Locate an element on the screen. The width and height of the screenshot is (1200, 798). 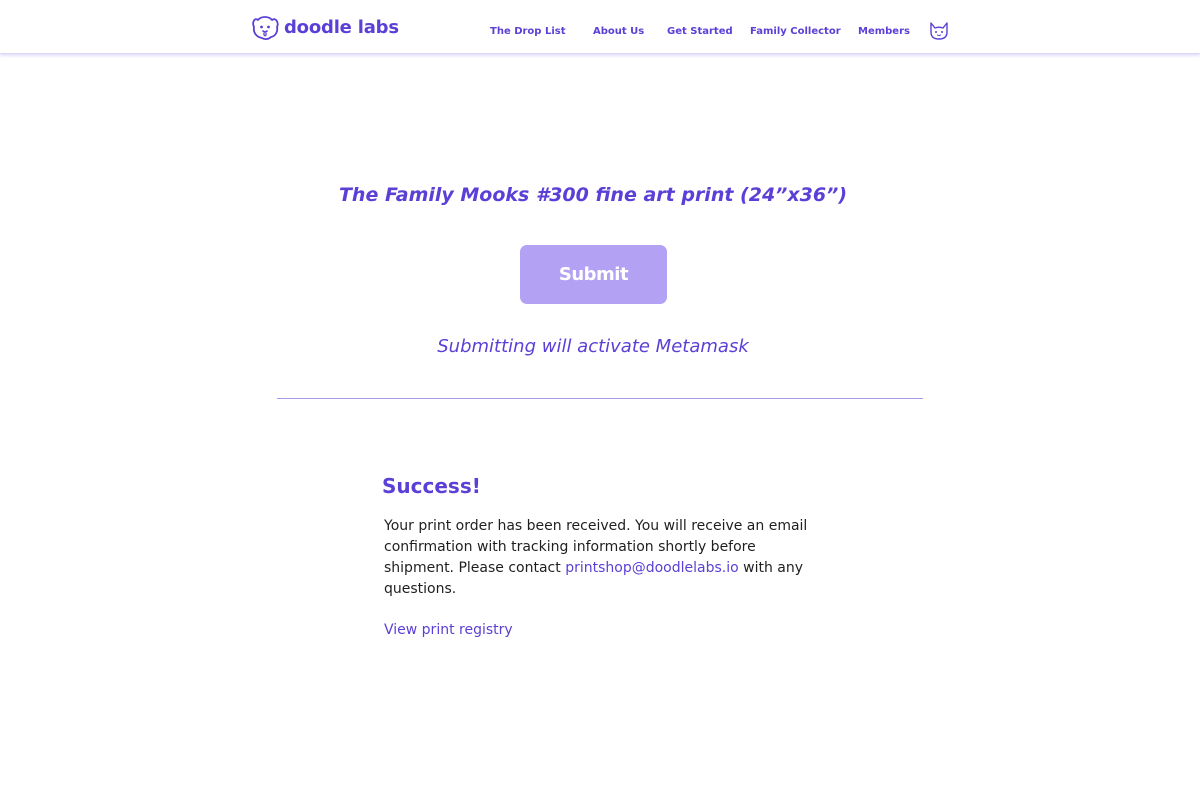
brand-name: doodle labs is located at coordinates (341, 27).